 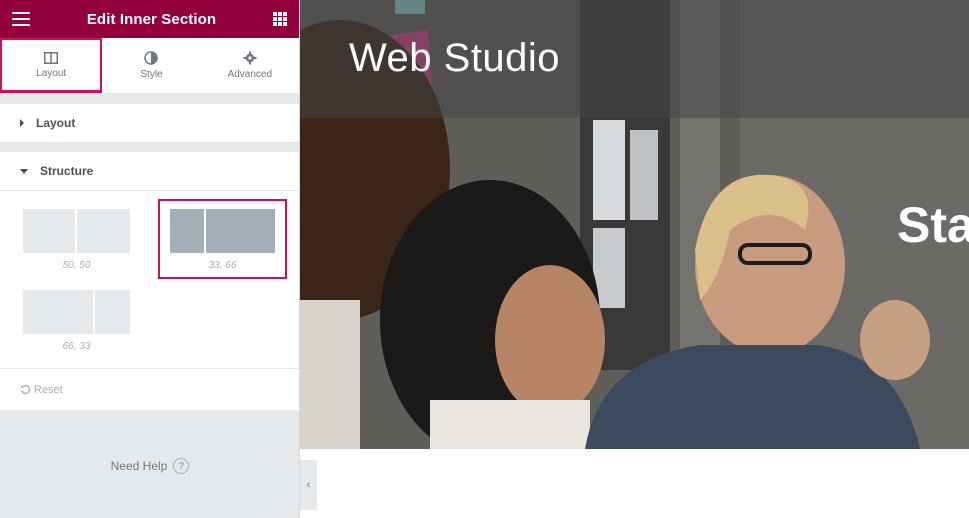 I want to click on collapse-panel-button: ‹, so click(x=308, y=485).